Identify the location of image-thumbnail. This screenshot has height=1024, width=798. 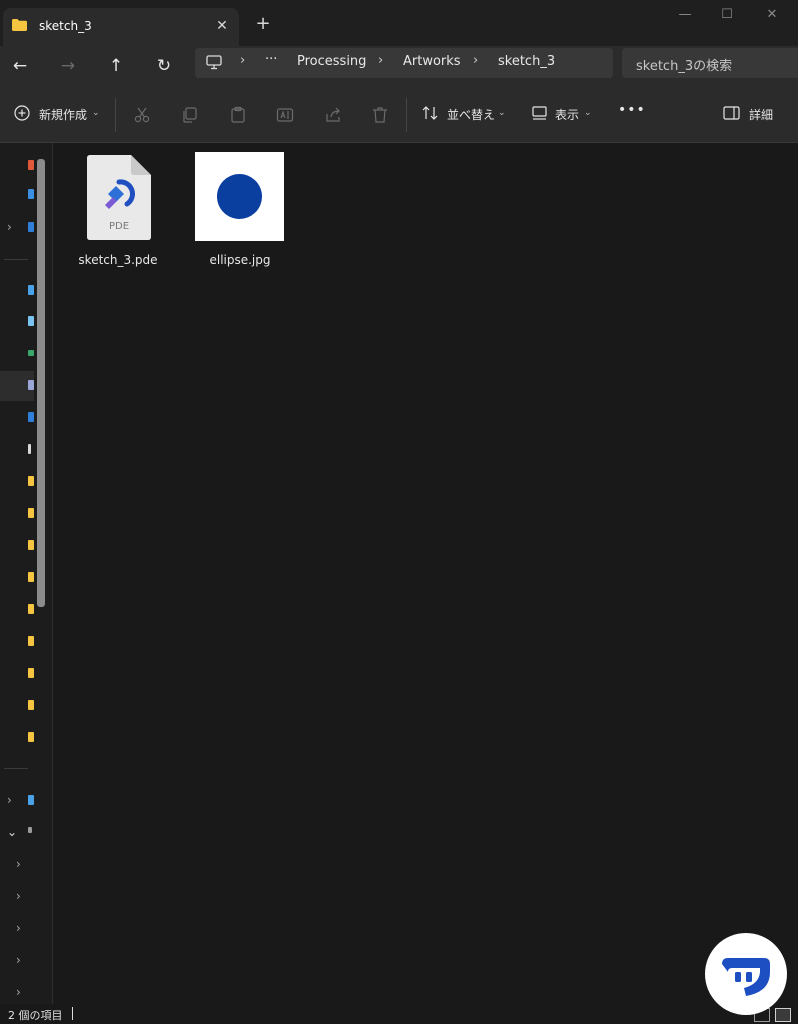
(239, 196).